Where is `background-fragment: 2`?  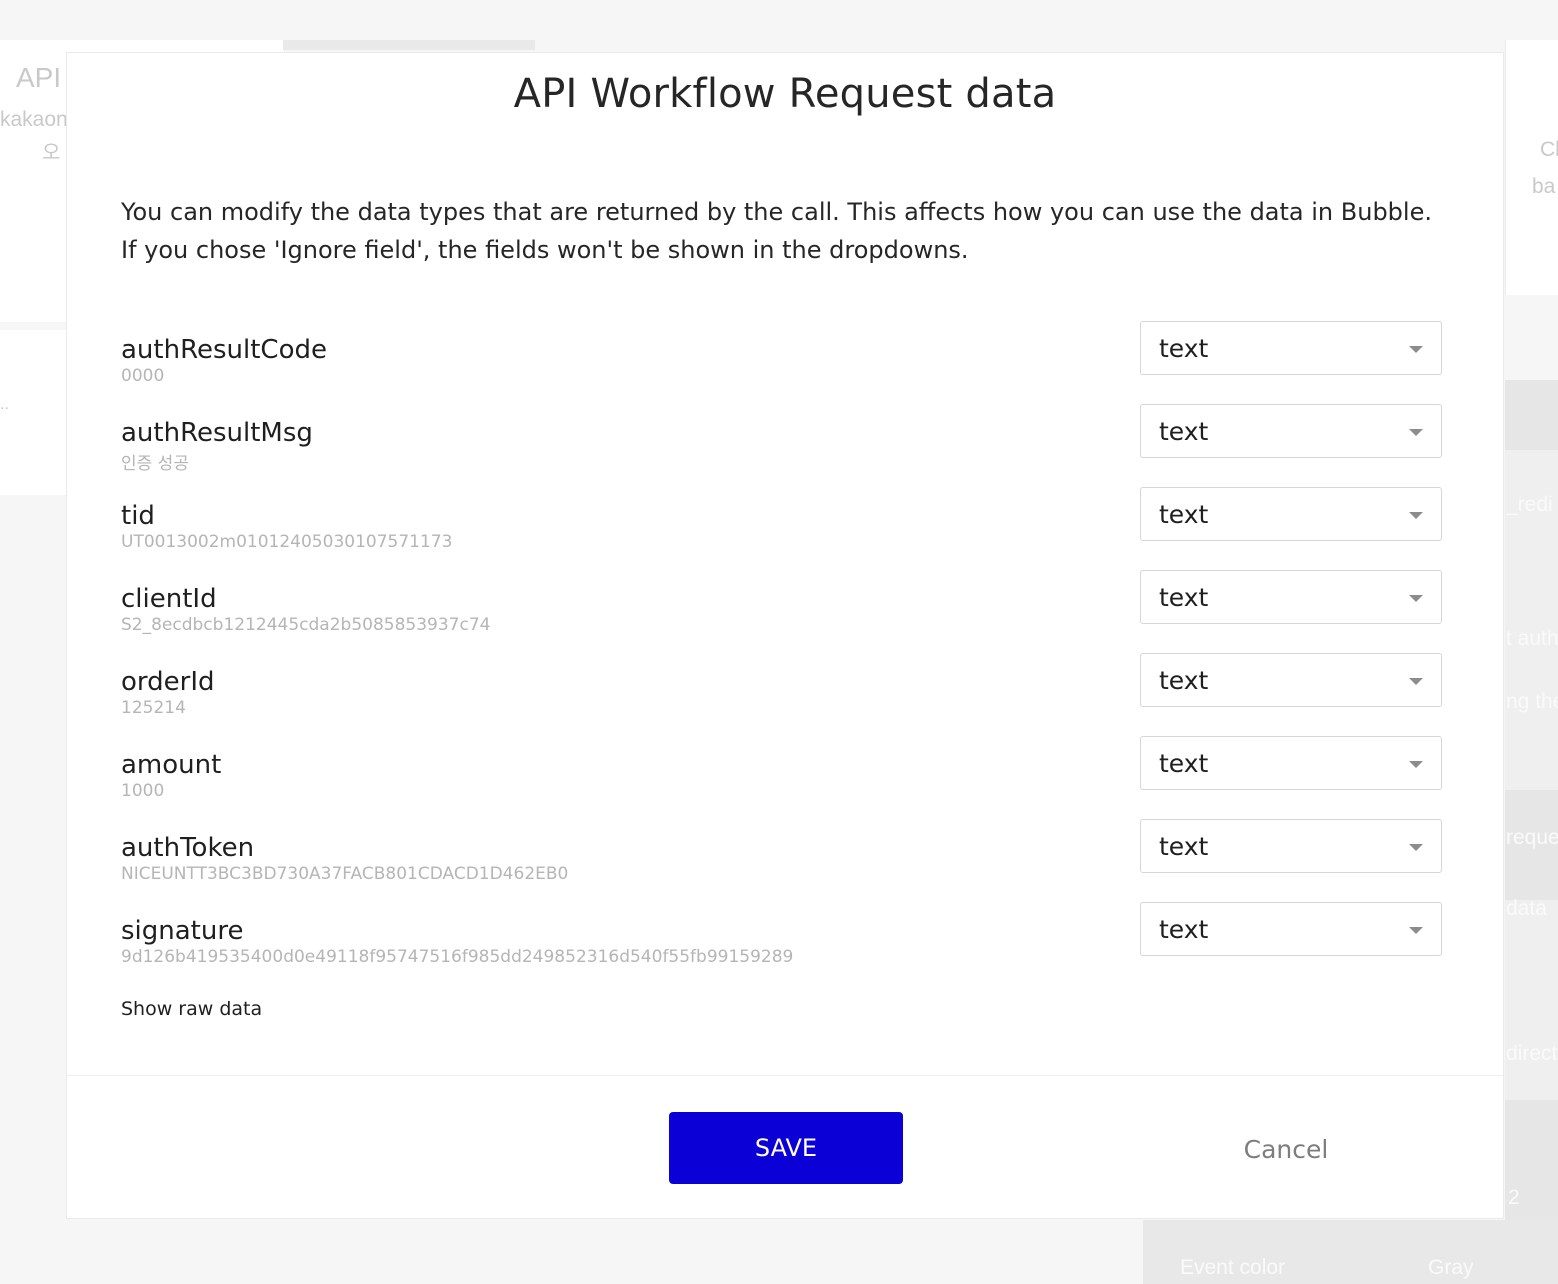
background-fragment: 2 is located at coordinates (1514, 1197).